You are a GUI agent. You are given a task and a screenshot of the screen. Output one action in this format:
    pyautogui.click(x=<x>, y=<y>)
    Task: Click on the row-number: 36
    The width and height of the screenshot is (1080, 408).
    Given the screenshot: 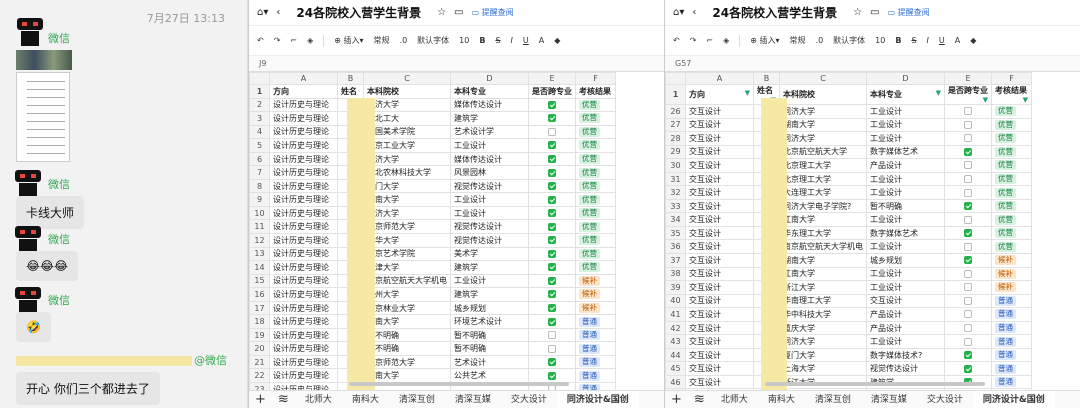 What is the action you would take?
    pyautogui.click(x=675, y=246)
    